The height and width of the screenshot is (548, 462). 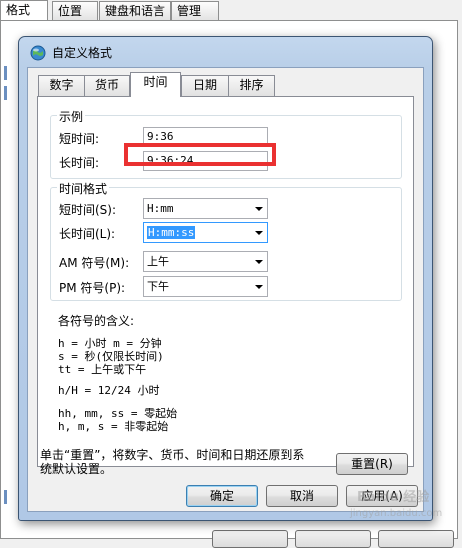 What do you see at coordinates (96, 321) in the screenshot?
I see `legend-title: 各符号的含义:` at bounding box center [96, 321].